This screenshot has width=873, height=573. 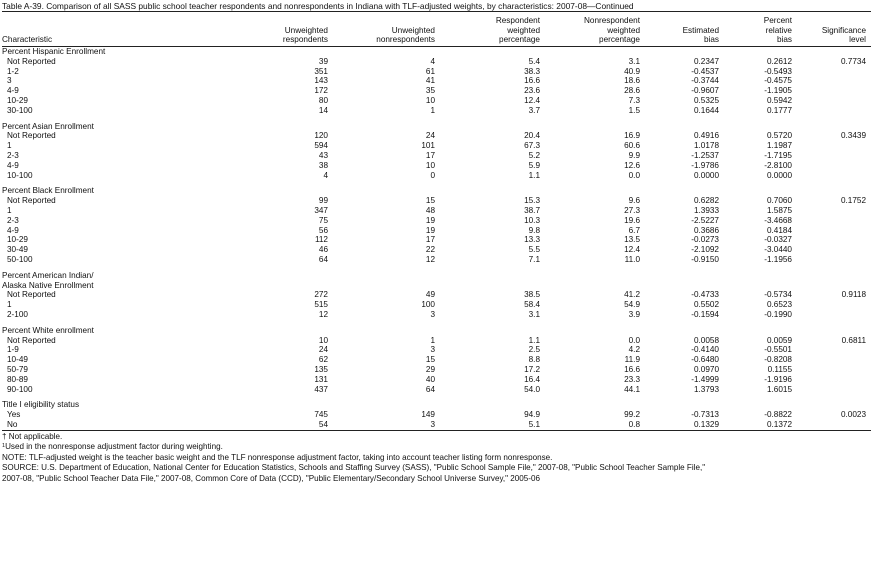 I want to click on group-title: Percent Asian Enrollment, so click(x=48, y=126).